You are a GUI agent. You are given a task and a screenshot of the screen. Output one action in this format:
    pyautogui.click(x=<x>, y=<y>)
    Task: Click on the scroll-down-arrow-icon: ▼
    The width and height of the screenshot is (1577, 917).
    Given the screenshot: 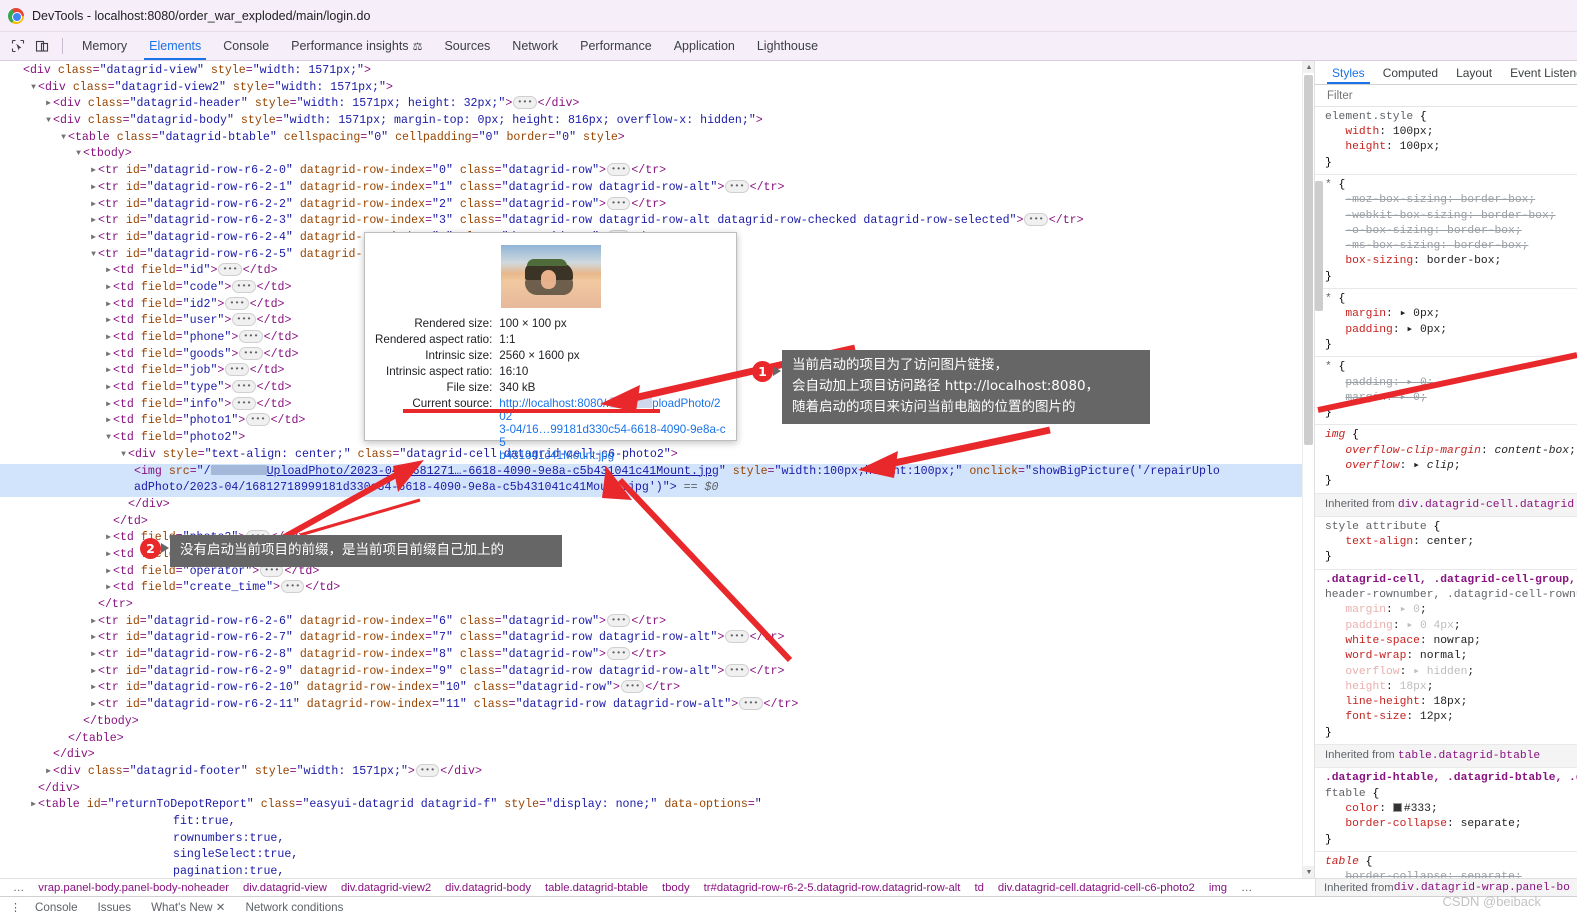 What is the action you would take?
    pyautogui.click(x=1308, y=872)
    